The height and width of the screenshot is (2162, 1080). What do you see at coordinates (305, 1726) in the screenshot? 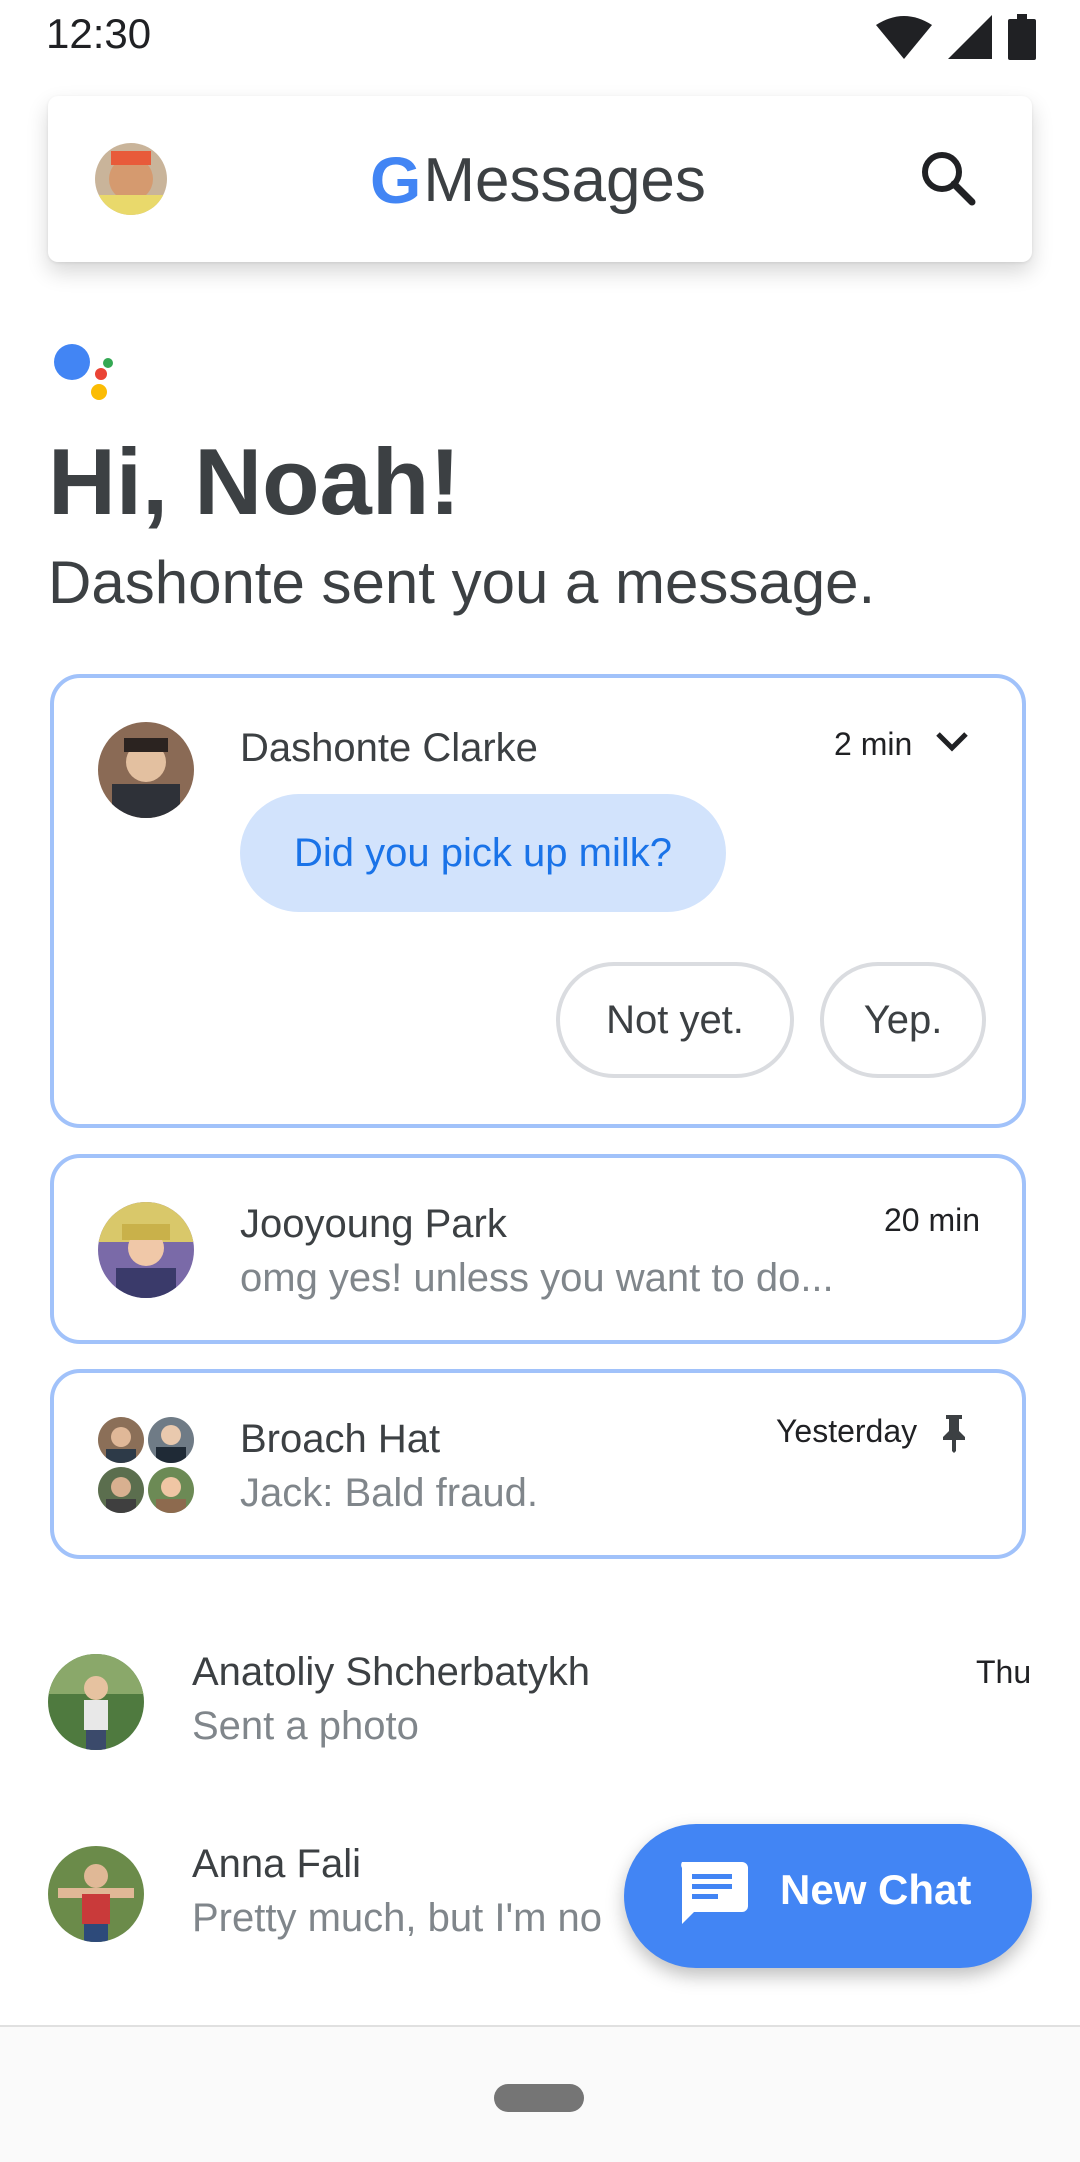
I see `message-snippet: Sent a photo` at bounding box center [305, 1726].